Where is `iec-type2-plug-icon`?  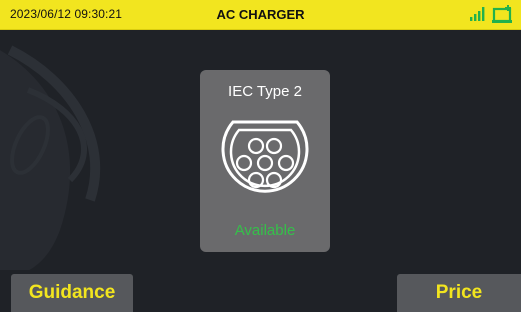
iec-type2-plug-icon is located at coordinates (265, 156).